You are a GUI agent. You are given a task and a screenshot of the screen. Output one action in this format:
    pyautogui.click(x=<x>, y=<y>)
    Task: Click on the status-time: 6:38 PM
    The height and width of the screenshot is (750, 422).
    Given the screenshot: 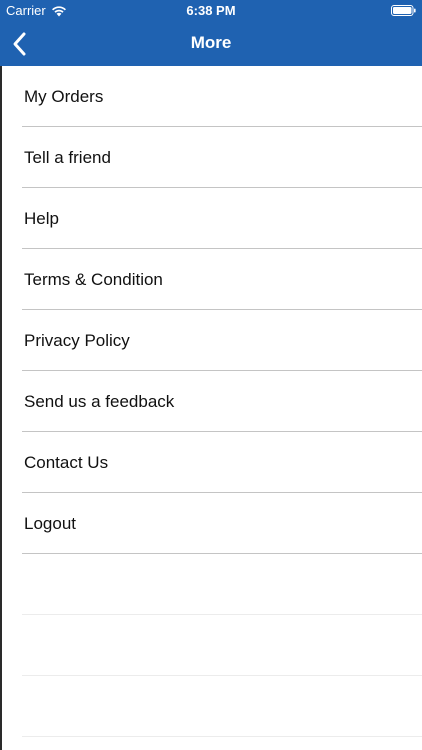 What is the action you would take?
    pyautogui.click(x=211, y=10)
    